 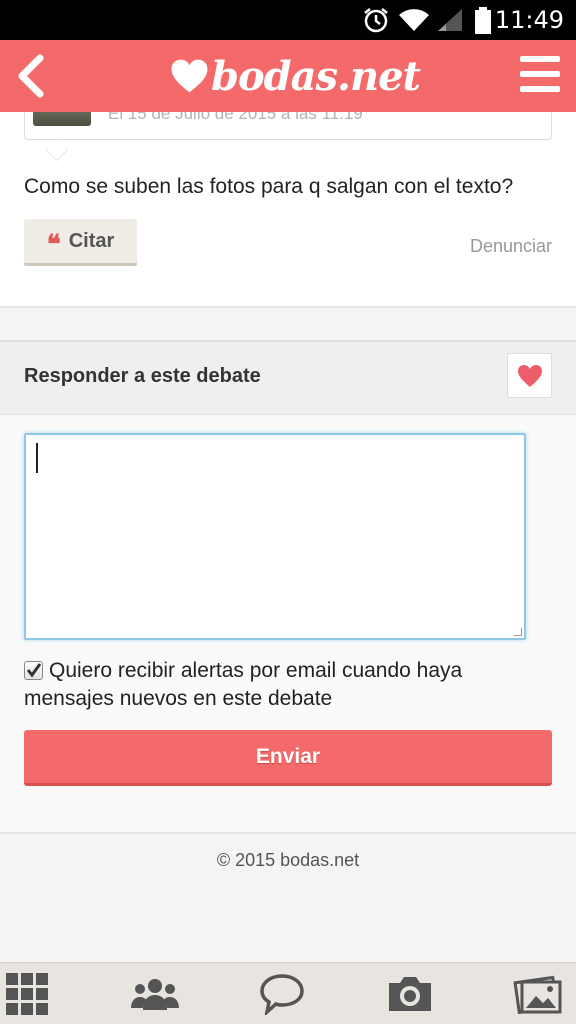 What do you see at coordinates (62, 119) in the screenshot?
I see `avatar` at bounding box center [62, 119].